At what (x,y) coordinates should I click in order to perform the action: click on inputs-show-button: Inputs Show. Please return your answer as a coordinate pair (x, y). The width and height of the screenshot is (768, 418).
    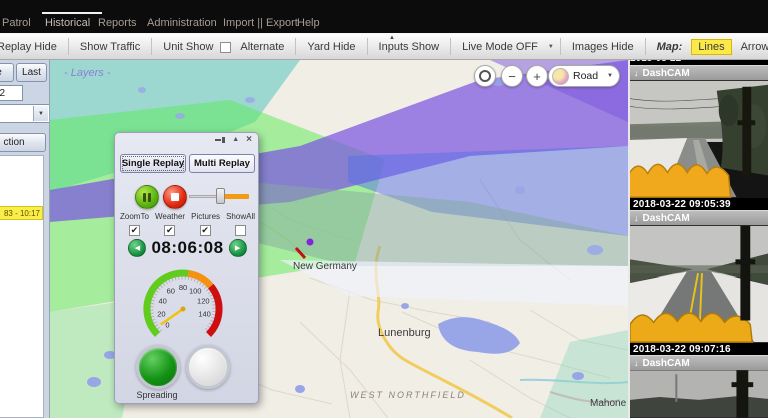
    Looking at the image, I should click on (409, 47).